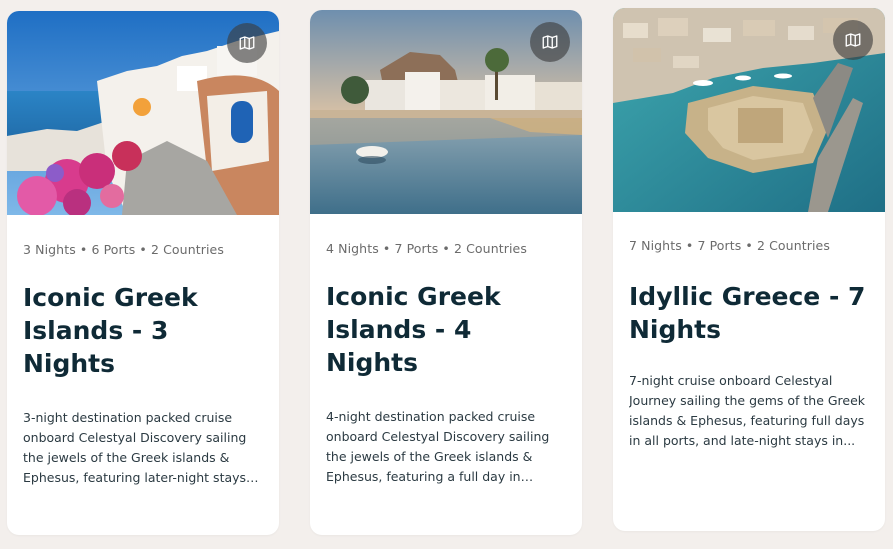 This screenshot has width=893, height=549. I want to click on cruise-meta: 4 Nights • 7 Ports • 2 Countries, so click(426, 248).